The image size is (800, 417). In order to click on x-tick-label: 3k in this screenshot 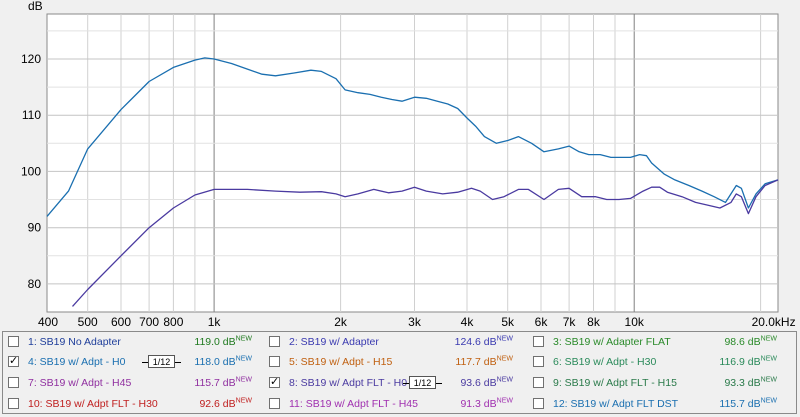, I will do `click(415, 322)`.